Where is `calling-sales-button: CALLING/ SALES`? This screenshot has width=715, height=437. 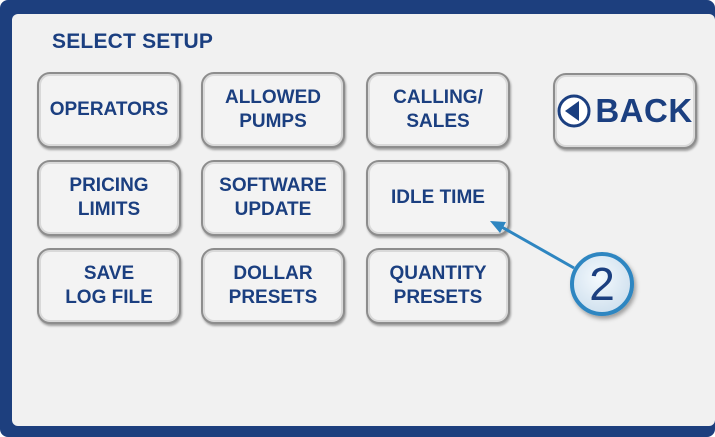 calling-sales-button: CALLING/ SALES is located at coordinates (438, 110).